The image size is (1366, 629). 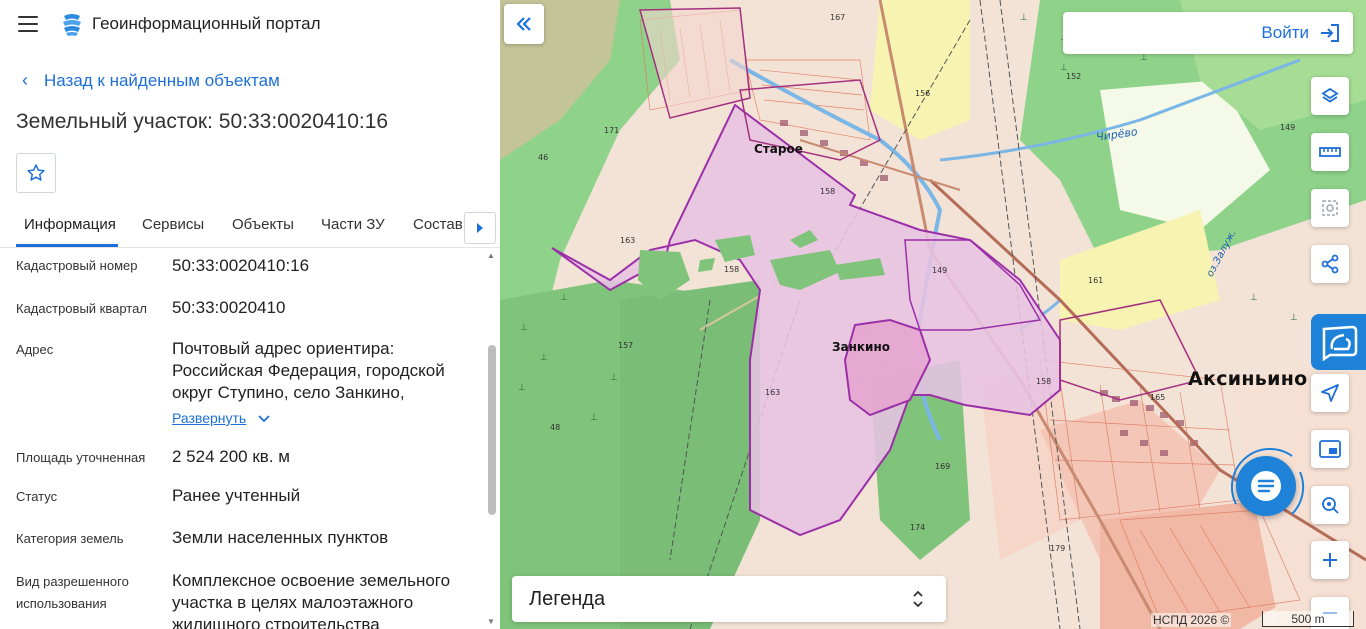 I want to click on svg-text: 171, so click(x=611, y=130).